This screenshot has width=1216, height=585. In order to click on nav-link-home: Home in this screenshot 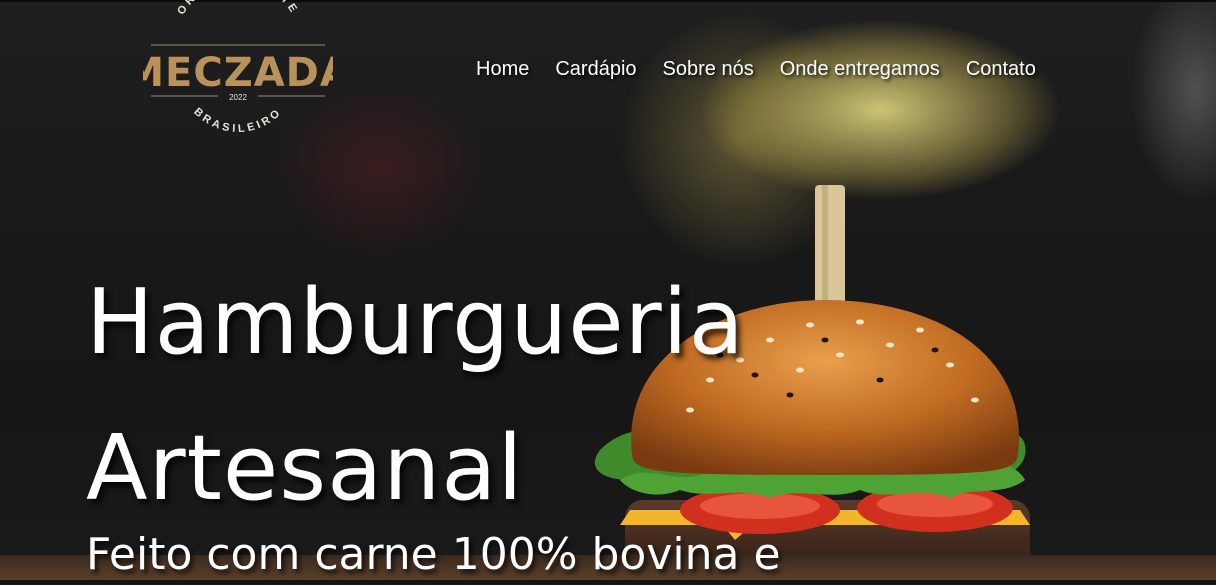, I will do `click(502, 69)`.